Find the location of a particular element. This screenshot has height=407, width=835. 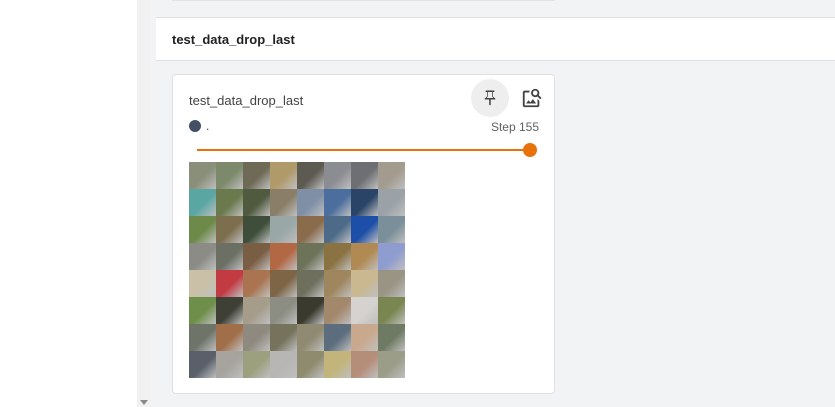

group-title: test_data_drop_last is located at coordinates (233, 39).